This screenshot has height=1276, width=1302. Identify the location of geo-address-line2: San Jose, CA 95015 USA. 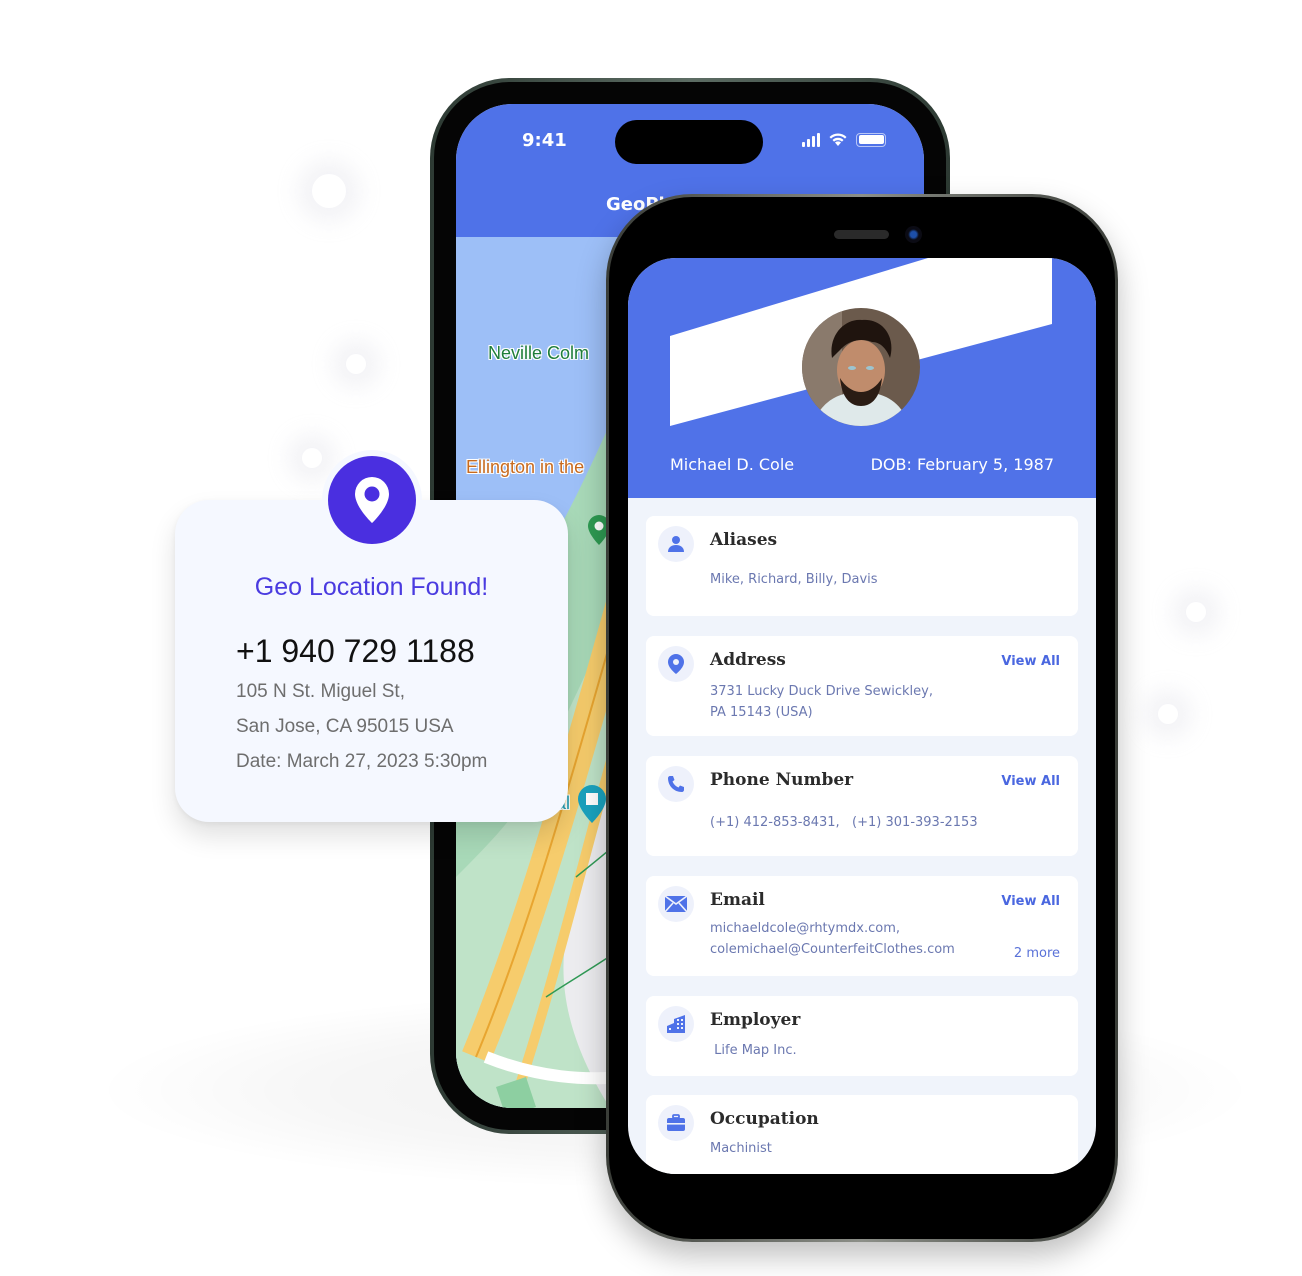
(345, 726).